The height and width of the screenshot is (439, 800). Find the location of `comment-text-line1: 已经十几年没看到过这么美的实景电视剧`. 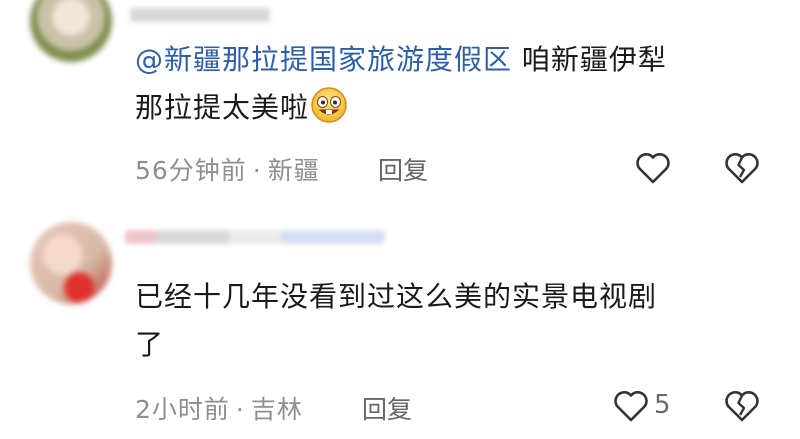

comment-text-line1: 已经十几年没看到过这么美的实景电视剧 is located at coordinates (396, 296).